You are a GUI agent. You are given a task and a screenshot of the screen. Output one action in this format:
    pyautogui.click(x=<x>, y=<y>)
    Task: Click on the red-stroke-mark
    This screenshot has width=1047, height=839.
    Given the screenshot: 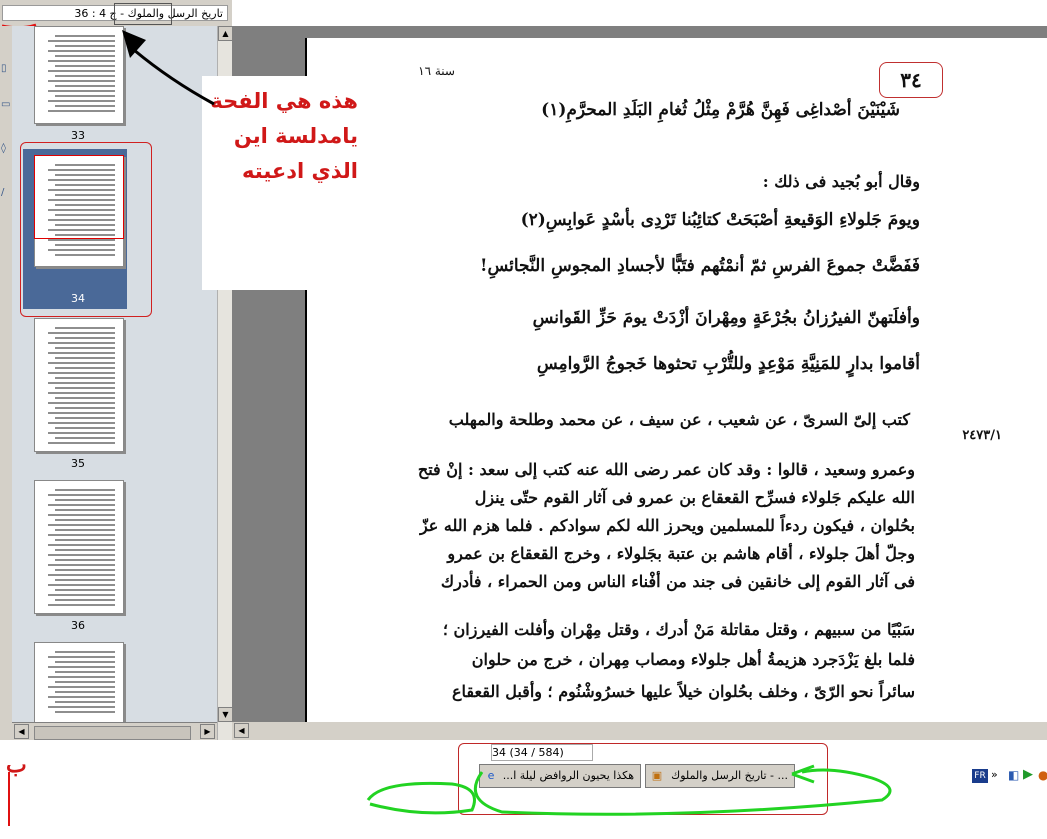 What is the action you would take?
    pyautogui.click(x=9, y=799)
    